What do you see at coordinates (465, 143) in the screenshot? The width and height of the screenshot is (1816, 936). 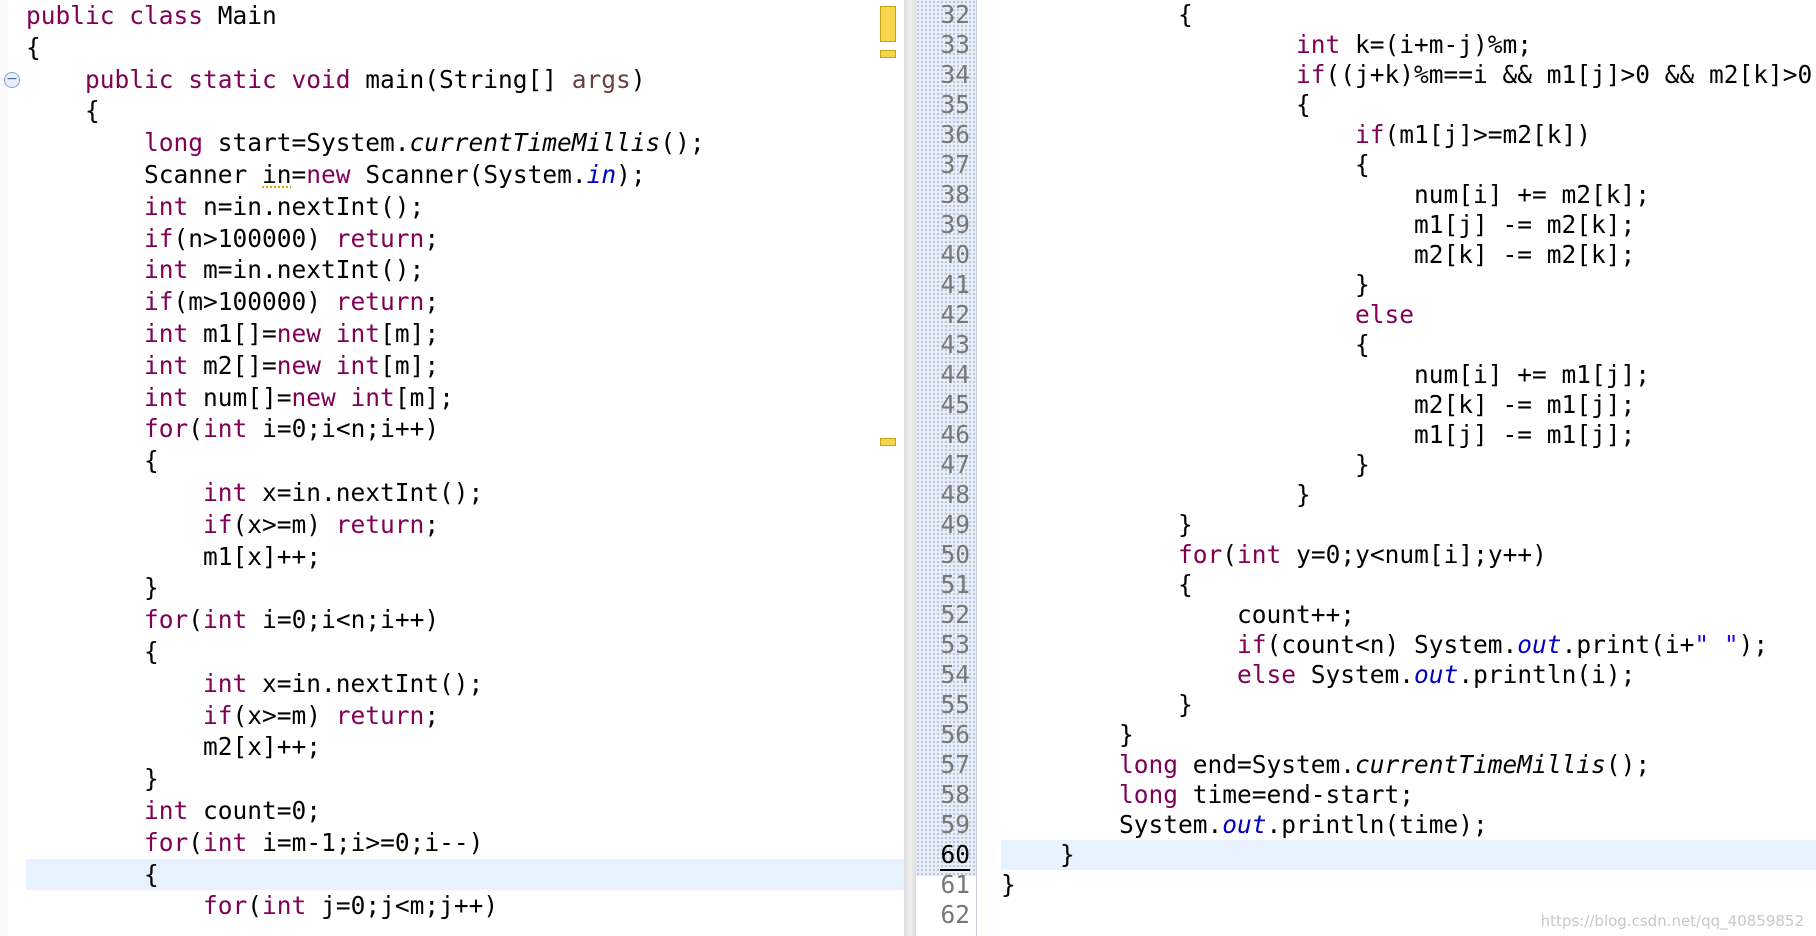 I see `left-code-line: long start=System.currentTimeMillis();` at bounding box center [465, 143].